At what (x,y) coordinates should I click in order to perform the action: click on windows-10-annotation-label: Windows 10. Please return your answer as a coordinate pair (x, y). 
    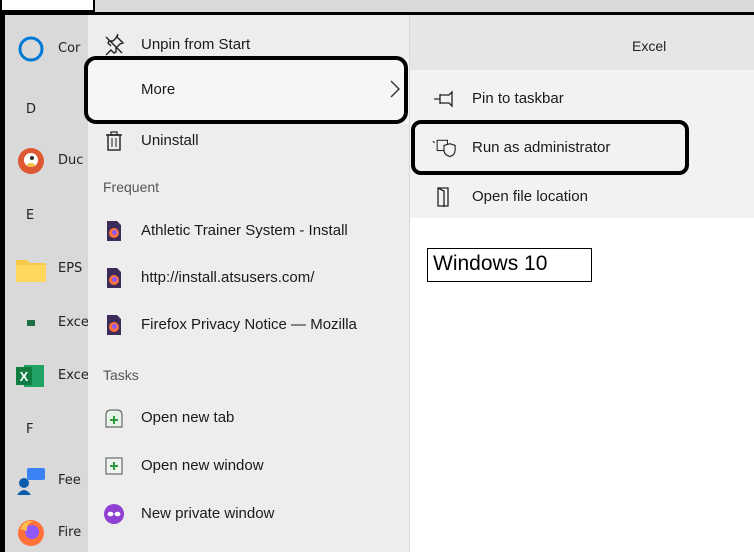
    Looking at the image, I should click on (509, 265).